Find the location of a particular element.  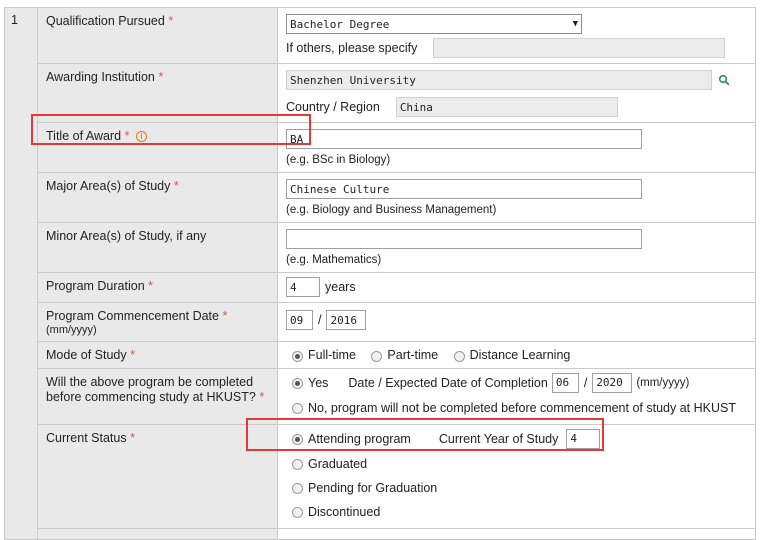

mode-option-distance-learning: Distance Learning is located at coordinates (511, 355).